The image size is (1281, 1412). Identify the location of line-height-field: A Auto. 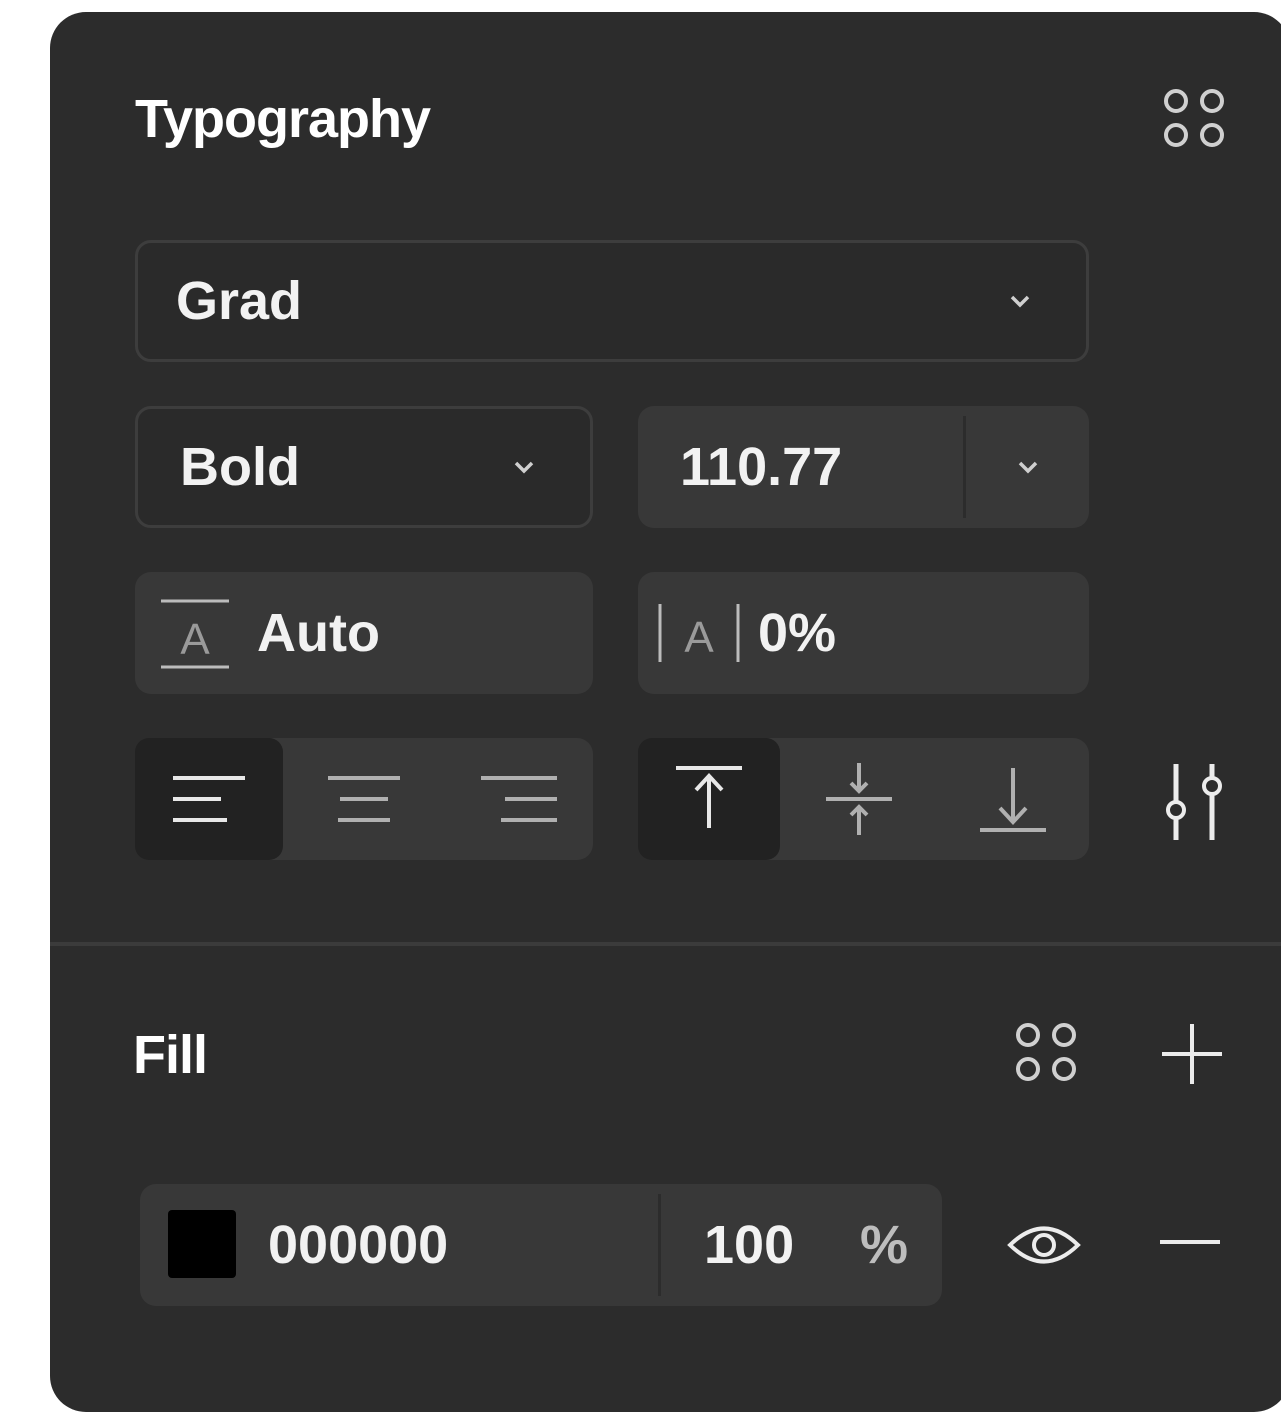
(364, 633).